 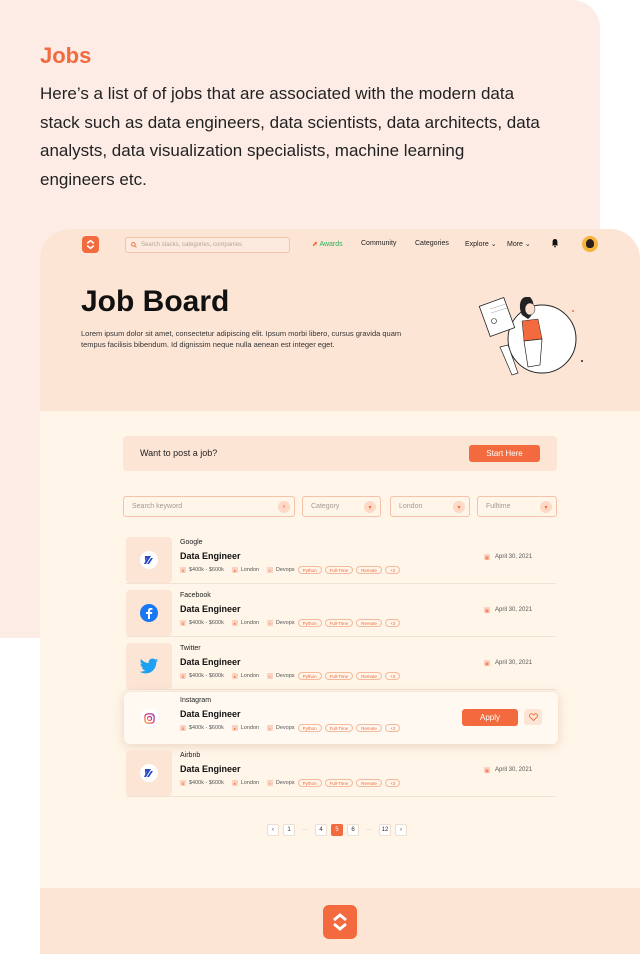 I want to click on calendar-icon: ▦, so click(x=487, y=663).